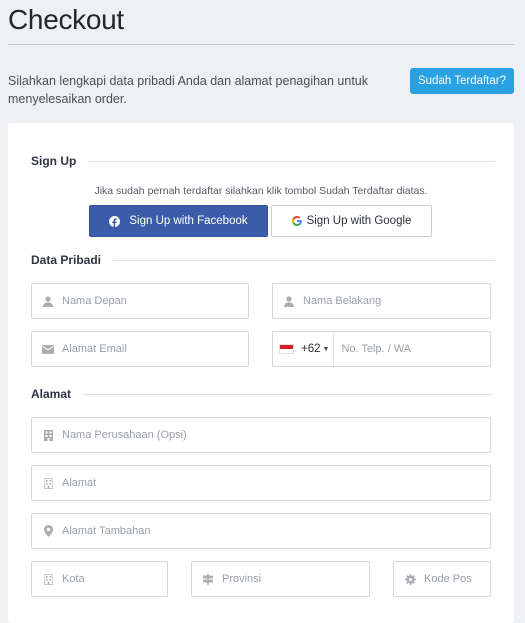 The width and height of the screenshot is (525, 623). I want to click on phone-field: +62 ▼, so click(381, 349).